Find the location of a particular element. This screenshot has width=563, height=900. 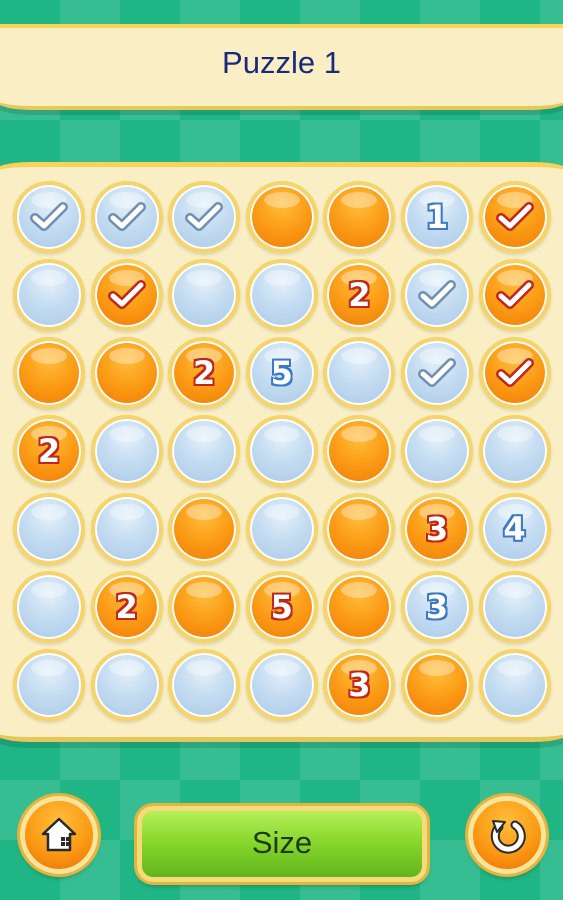

cell-number: 4 is located at coordinates (514, 529).